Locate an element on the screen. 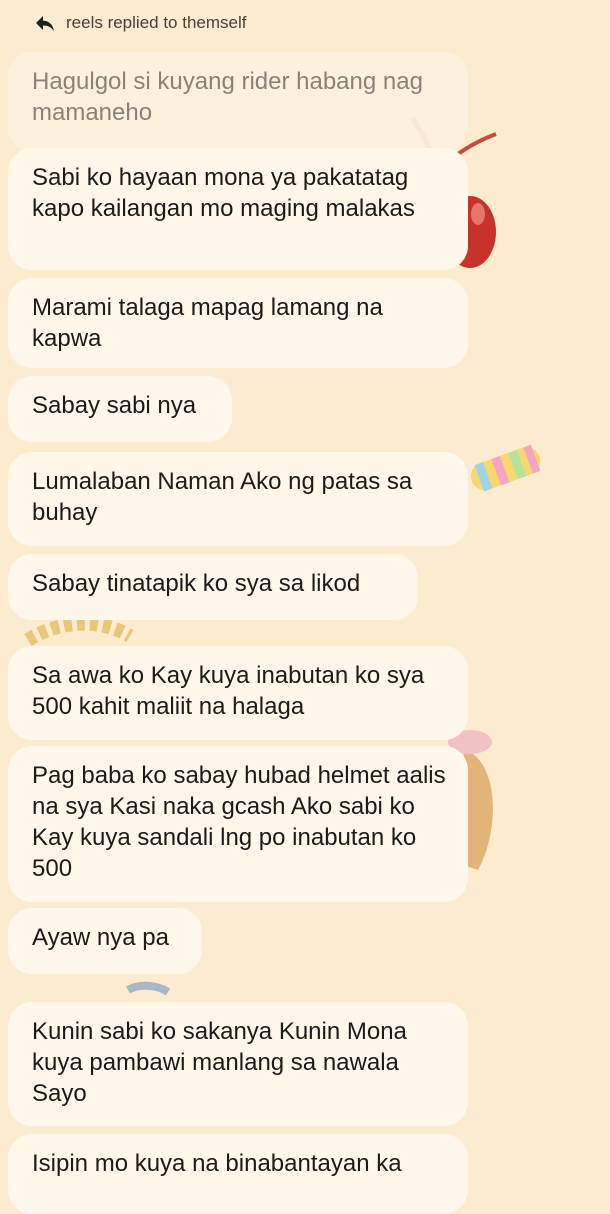  message-text: Ayaw nya pa is located at coordinates (100, 937).